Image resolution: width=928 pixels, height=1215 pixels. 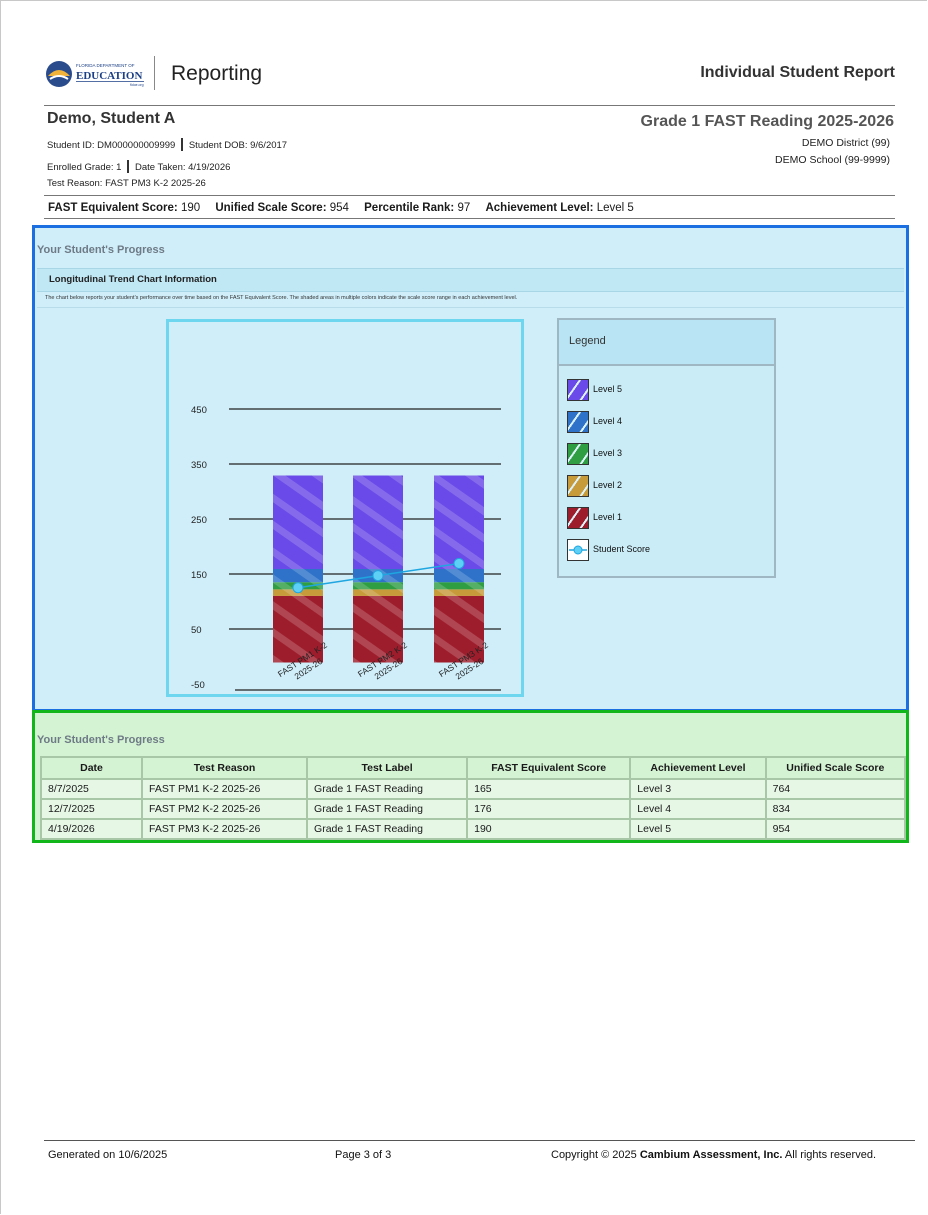 I want to click on test-title: Grade 1 FAST Reading 2025-2026, so click(x=767, y=121).